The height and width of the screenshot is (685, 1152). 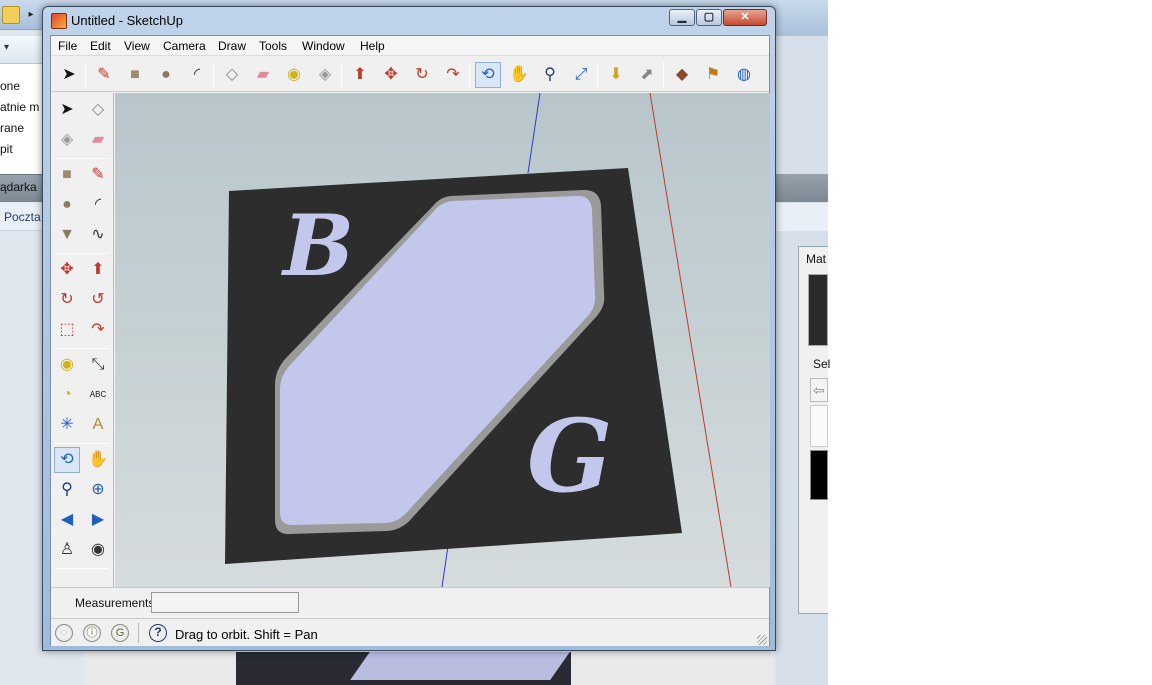 I want to click on google-earth-tool: ◍, so click(x=744, y=75).